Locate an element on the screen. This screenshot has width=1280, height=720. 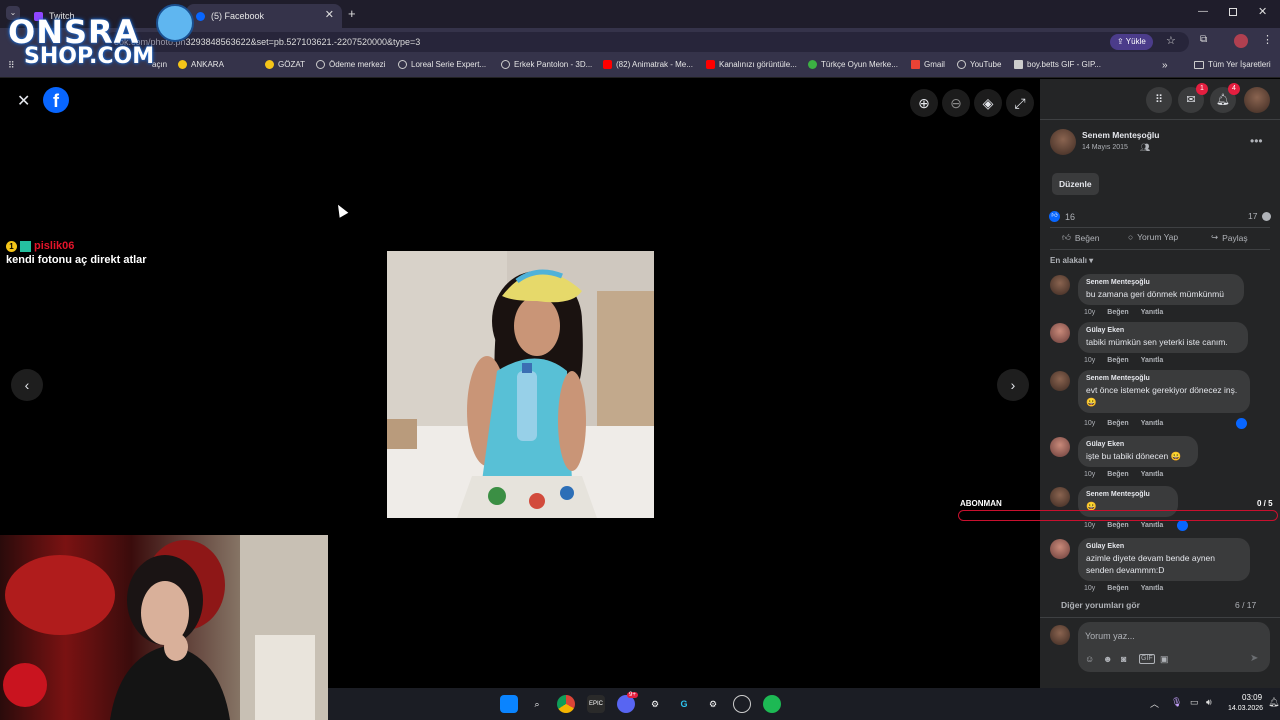
comment-button: ○ Yorum Yap is located at coordinates (1153, 237).